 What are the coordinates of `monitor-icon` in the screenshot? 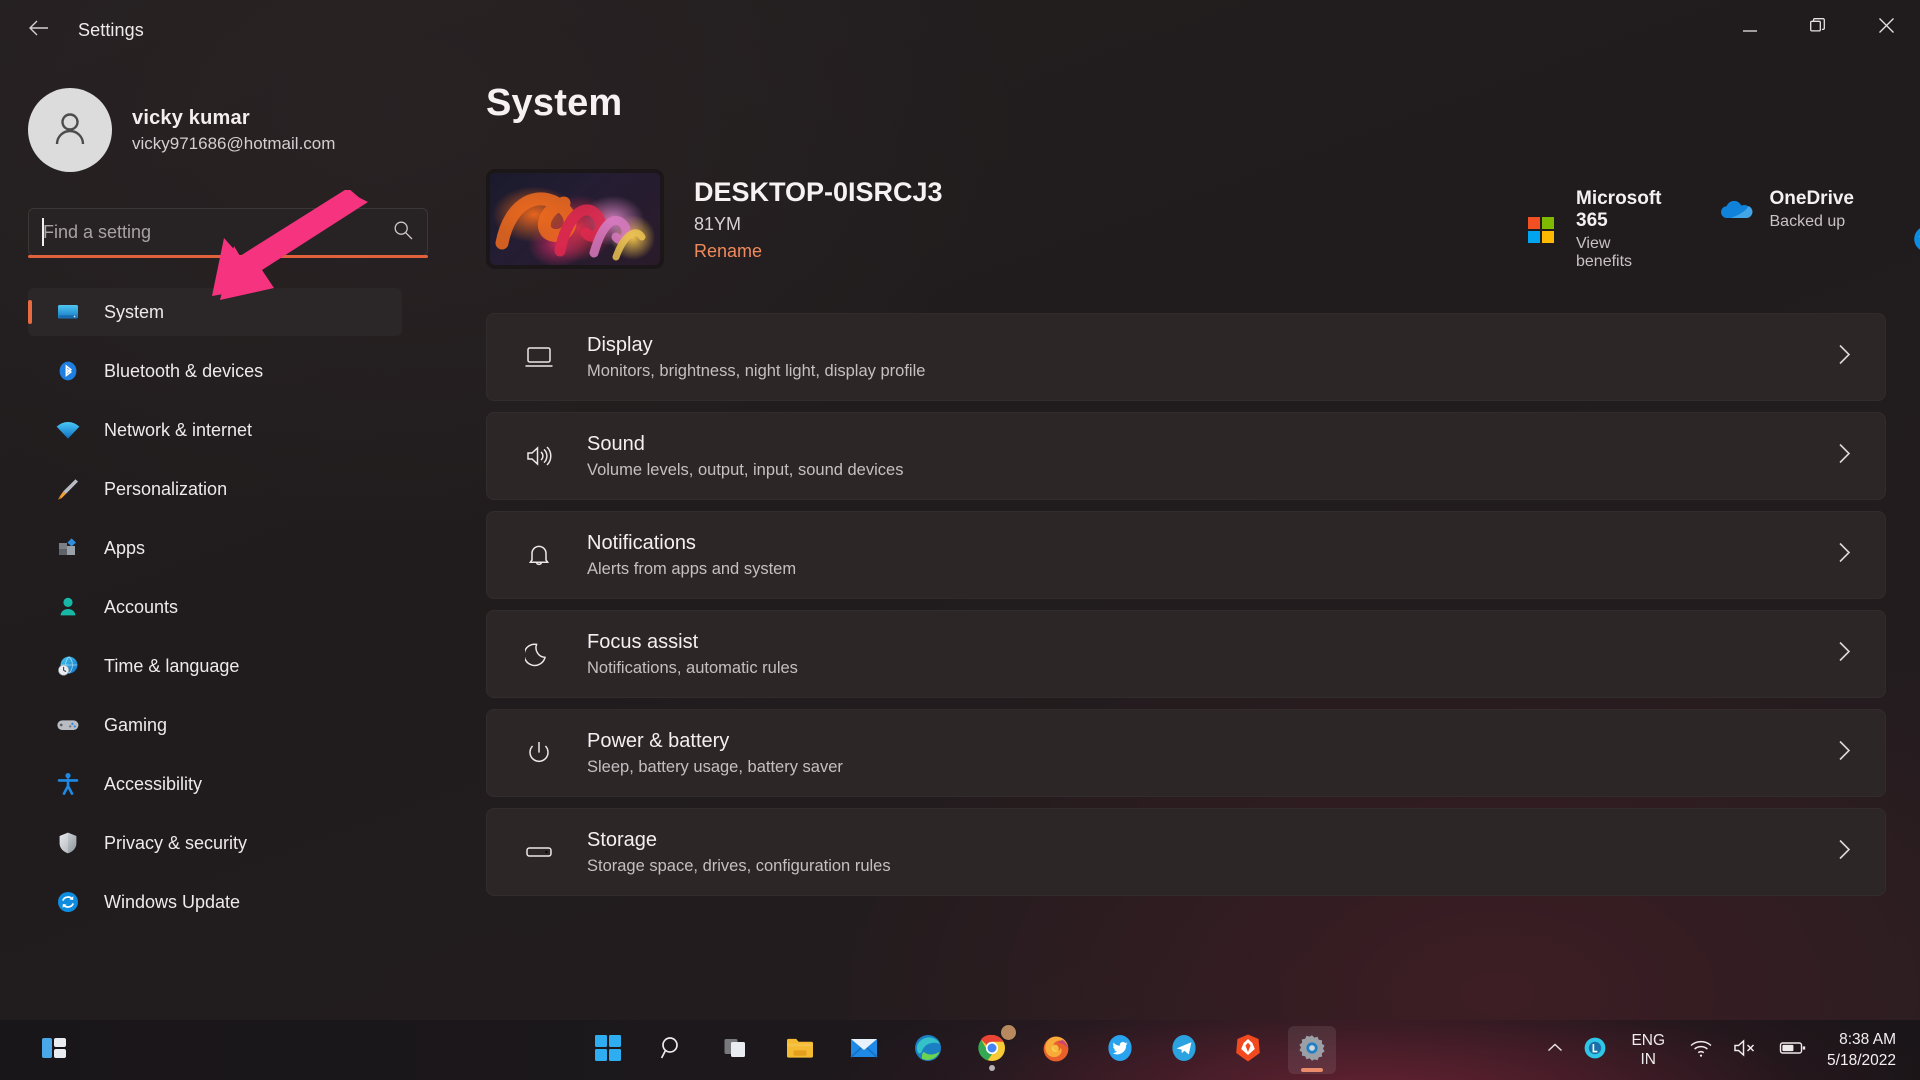 It's located at (68, 312).